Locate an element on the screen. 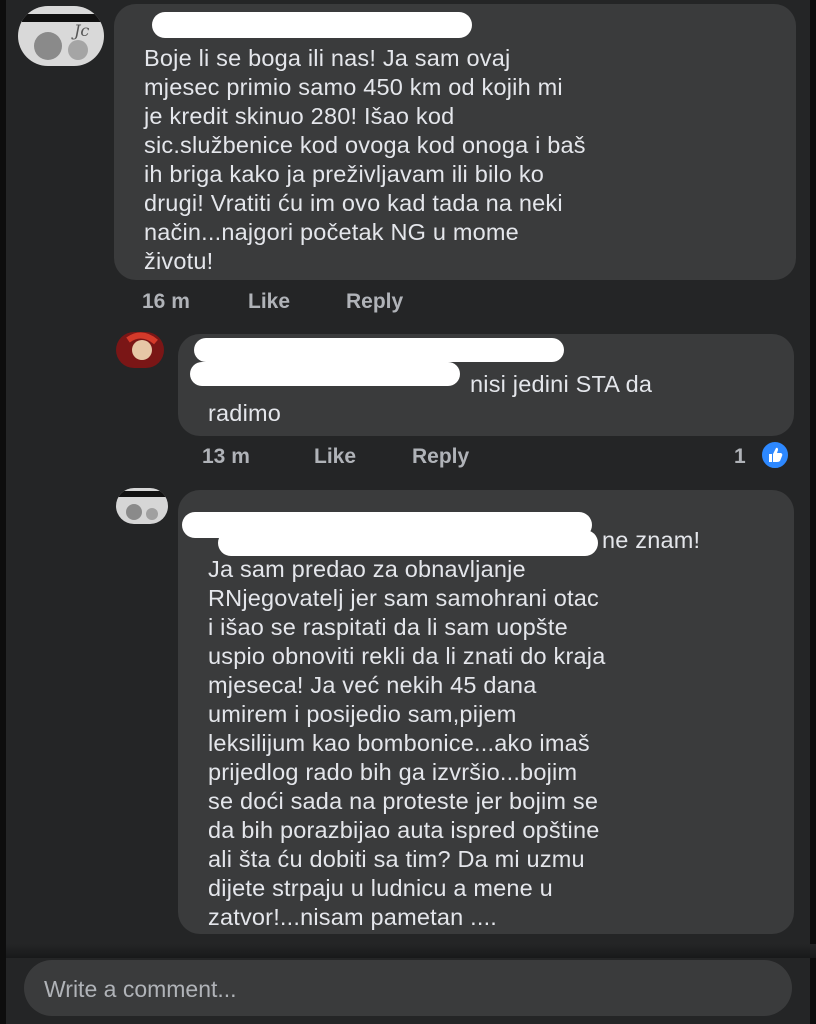 This screenshot has height=1024, width=816. reply-bubble: nisi jedini STA da radimo is located at coordinates (486, 385).